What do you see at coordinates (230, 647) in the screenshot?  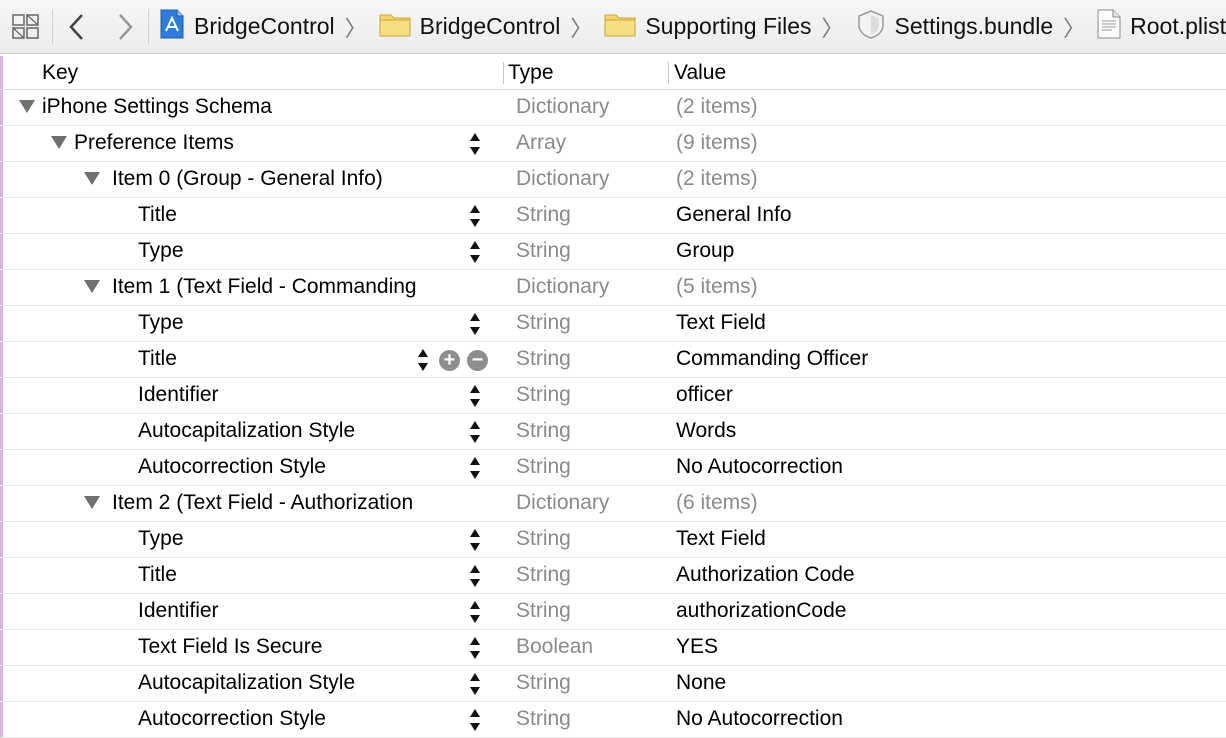 I see `row-key: Text Field Is Secure` at bounding box center [230, 647].